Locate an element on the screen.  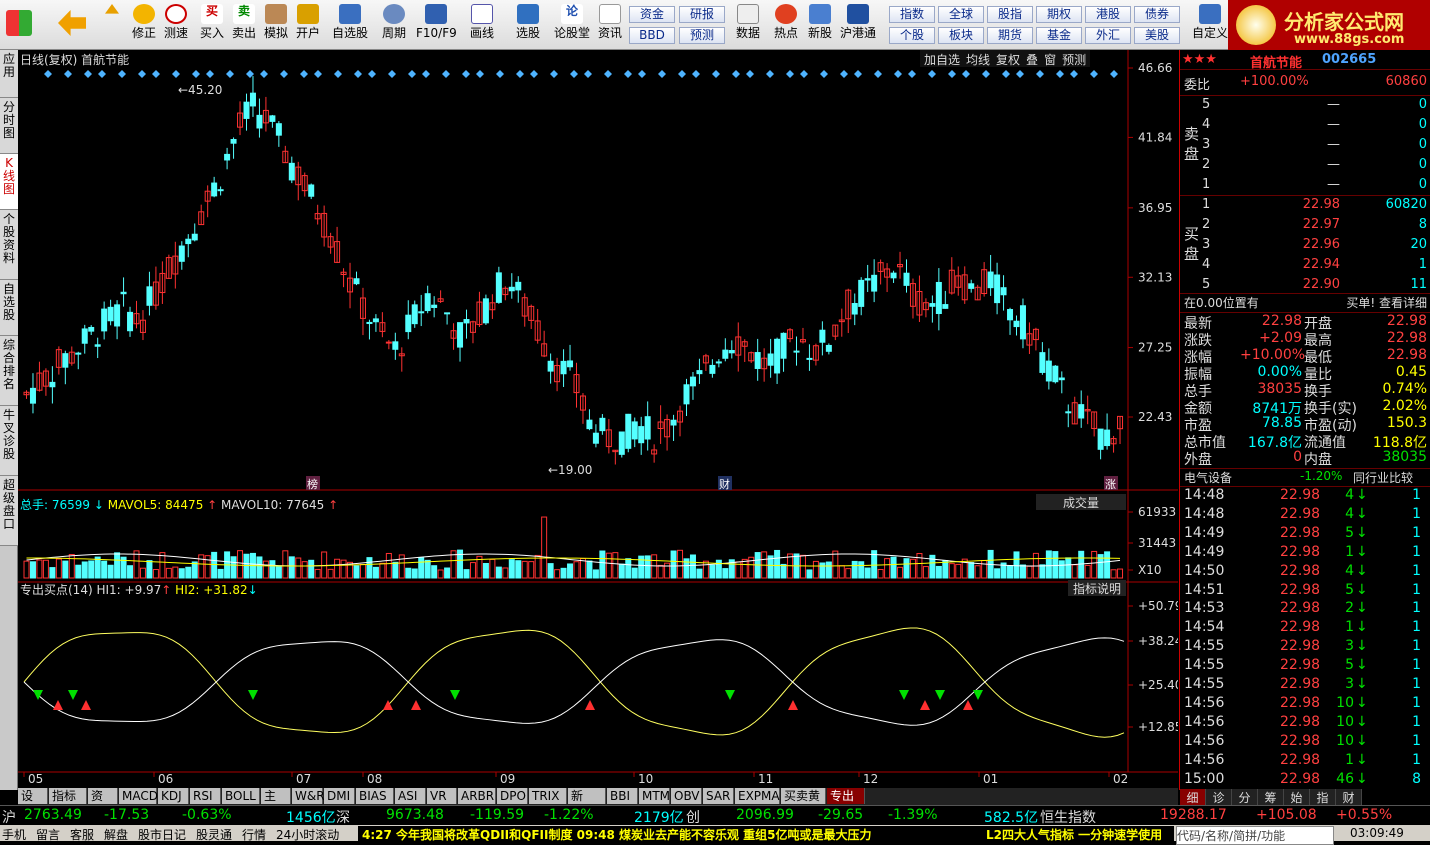
indicator-tab: VR is located at coordinates (442, 796).